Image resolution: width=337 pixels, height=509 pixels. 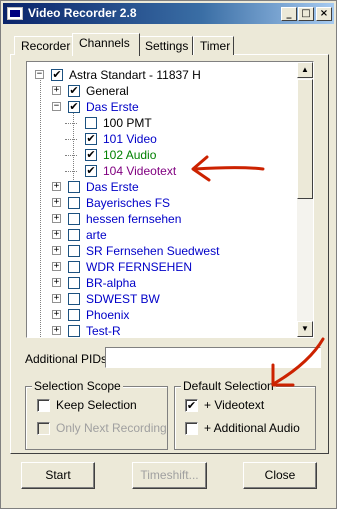 What do you see at coordinates (162, 299) in the screenshot?
I see `tree-row: + SDWEST BW` at bounding box center [162, 299].